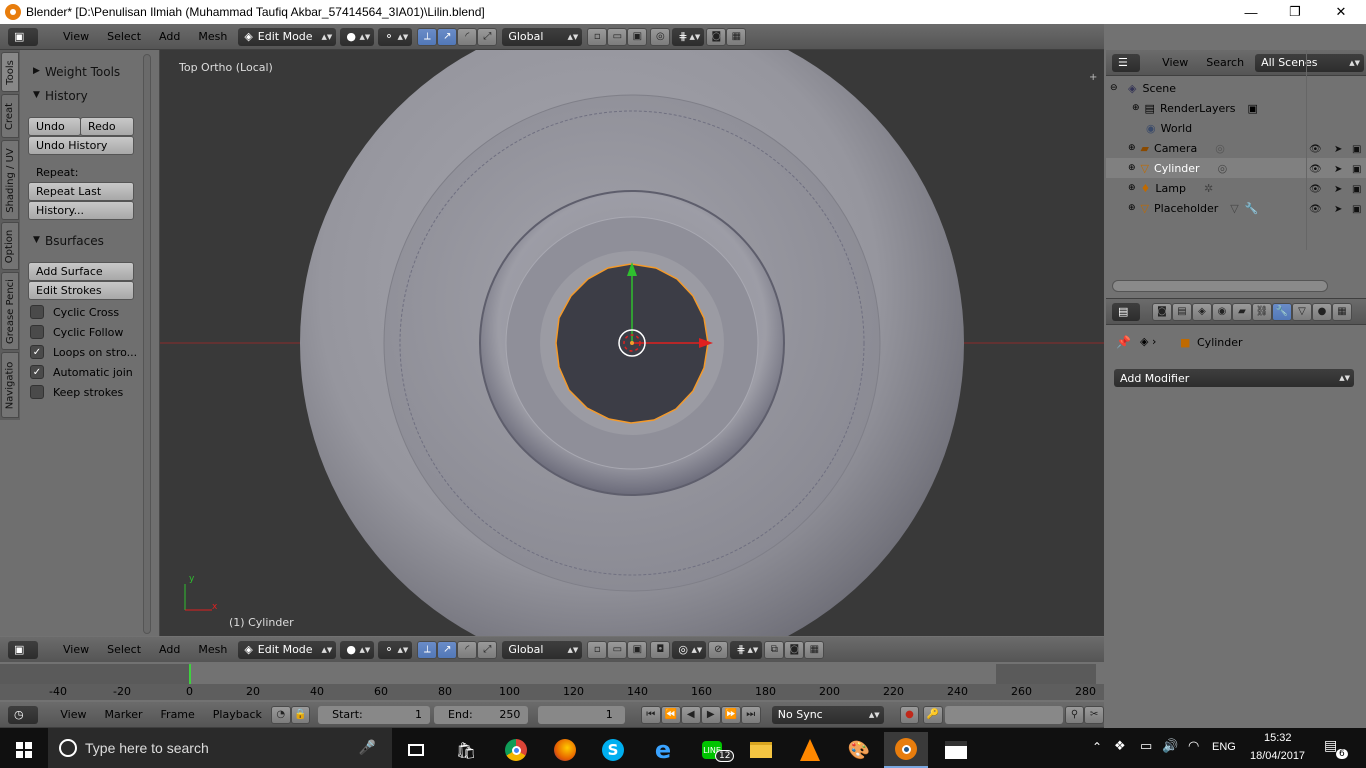 The width and height of the screenshot is (1366, 768). What do you see at coordinates (1278, 738) in the screenshot?
I see `clock-time: 15:32` at bounding box center [1278, 738].